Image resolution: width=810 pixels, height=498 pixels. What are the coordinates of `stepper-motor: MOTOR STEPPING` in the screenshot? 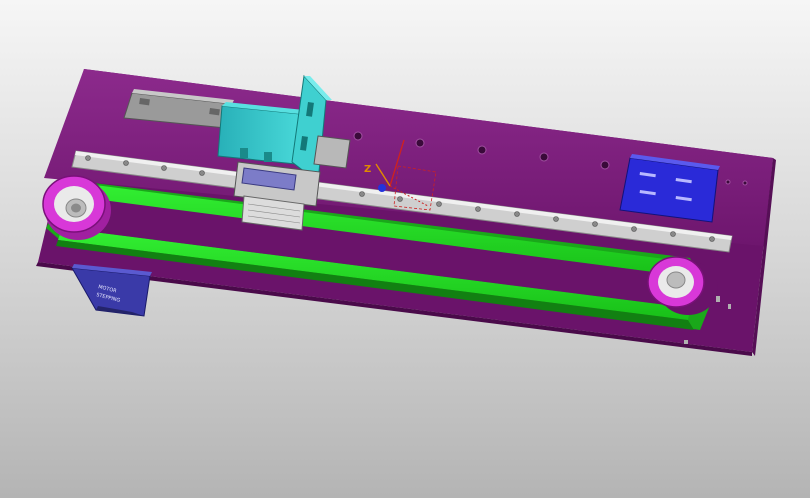 It's located at (111, 290).